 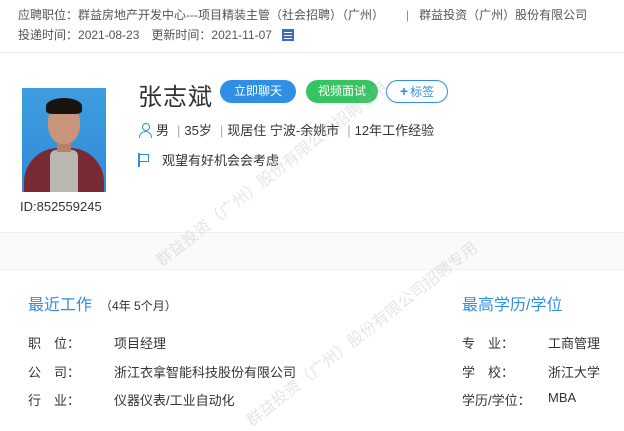 What do you see at coordinates (181, 35) in the screenshot?
I see `updated-label: 更新时间：` at bounding box center [181, 35].